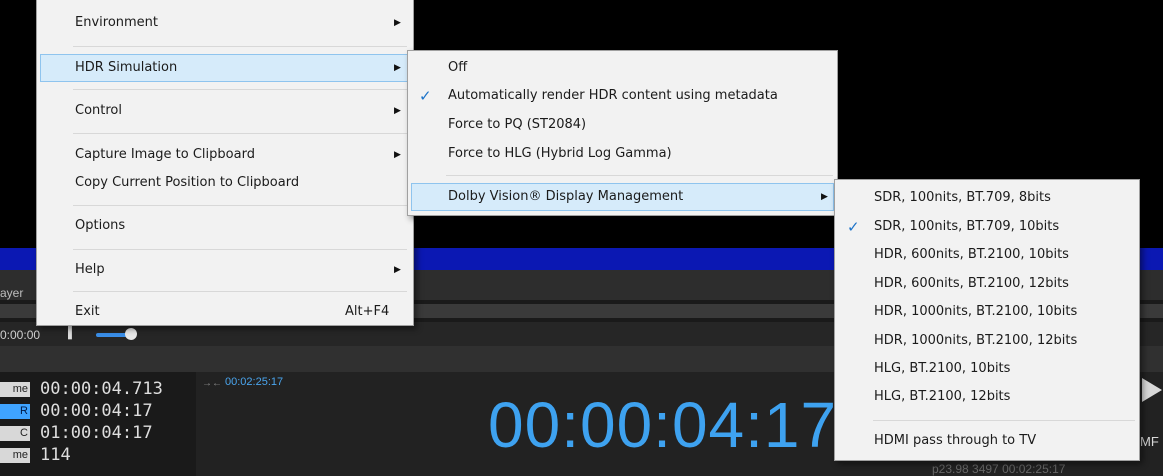 This screenshot has height=476, width=1163. Describe the element at coordinates (87, 311) in the screenshot. I see `menu-item-label: Exit` at that location.